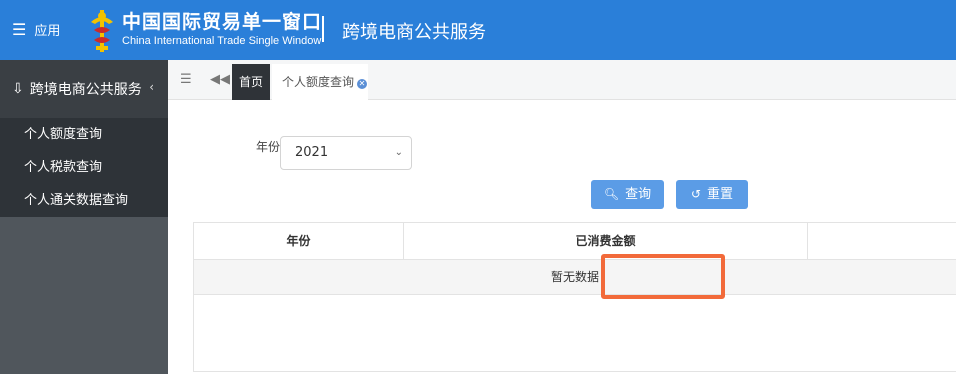 Image resolution: width=956 pixels, height=374 pixels. I want to click on table-row: 暂无数据, so click(575, 277).